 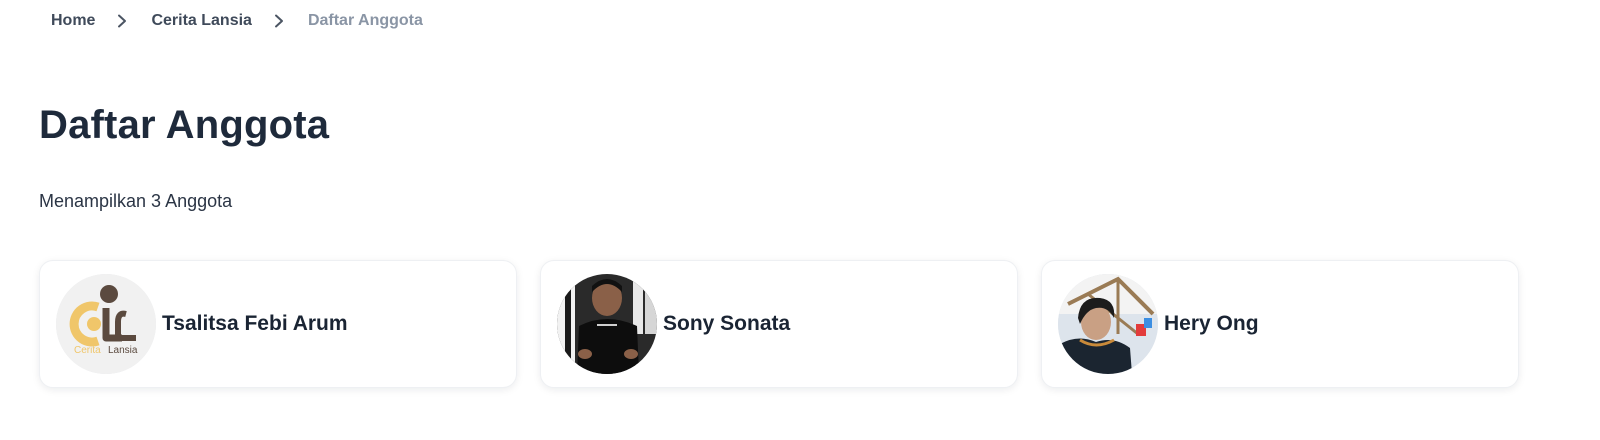 I want to click on member-name: Sony Sonata, so click(x=727, y=323).